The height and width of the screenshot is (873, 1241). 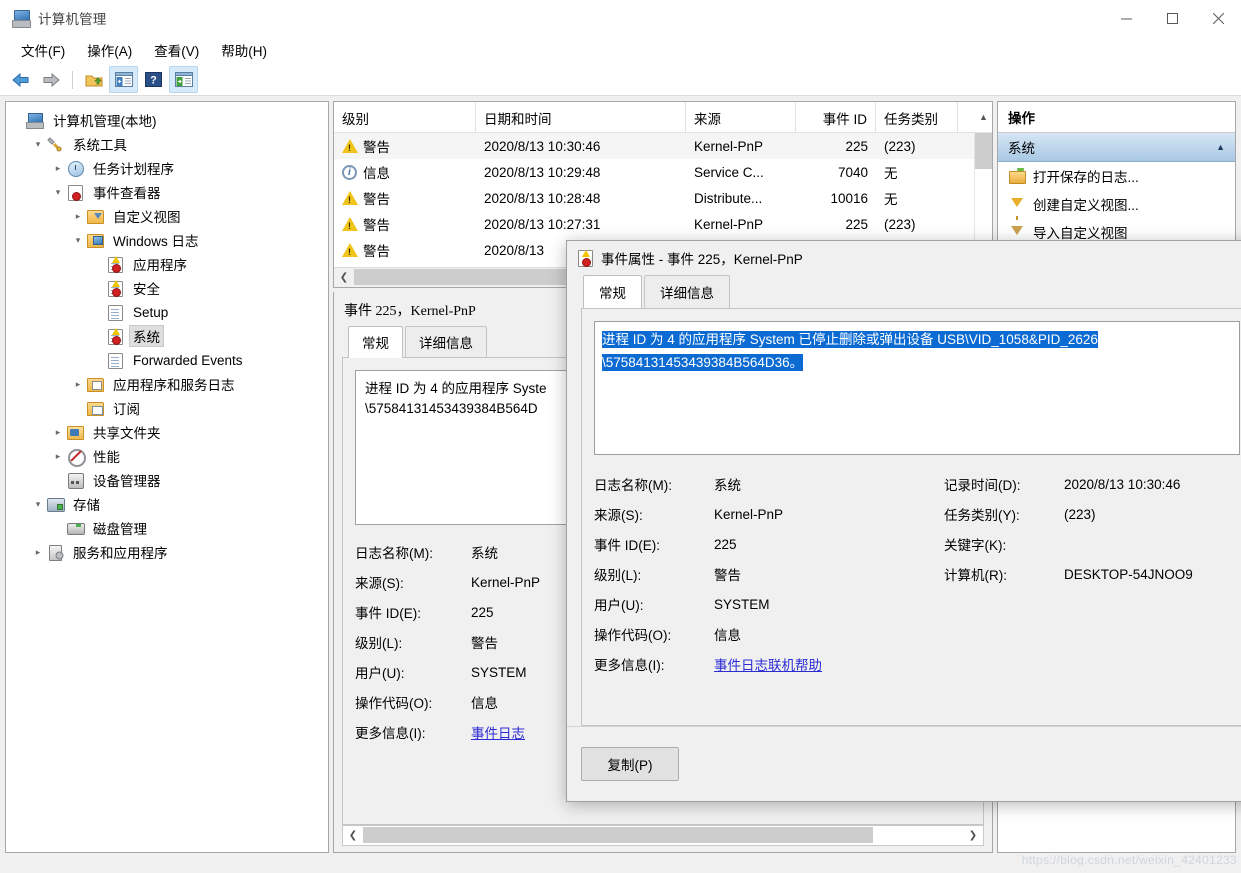 I want to click on up-folder-icon, so click(x=93, y=79).